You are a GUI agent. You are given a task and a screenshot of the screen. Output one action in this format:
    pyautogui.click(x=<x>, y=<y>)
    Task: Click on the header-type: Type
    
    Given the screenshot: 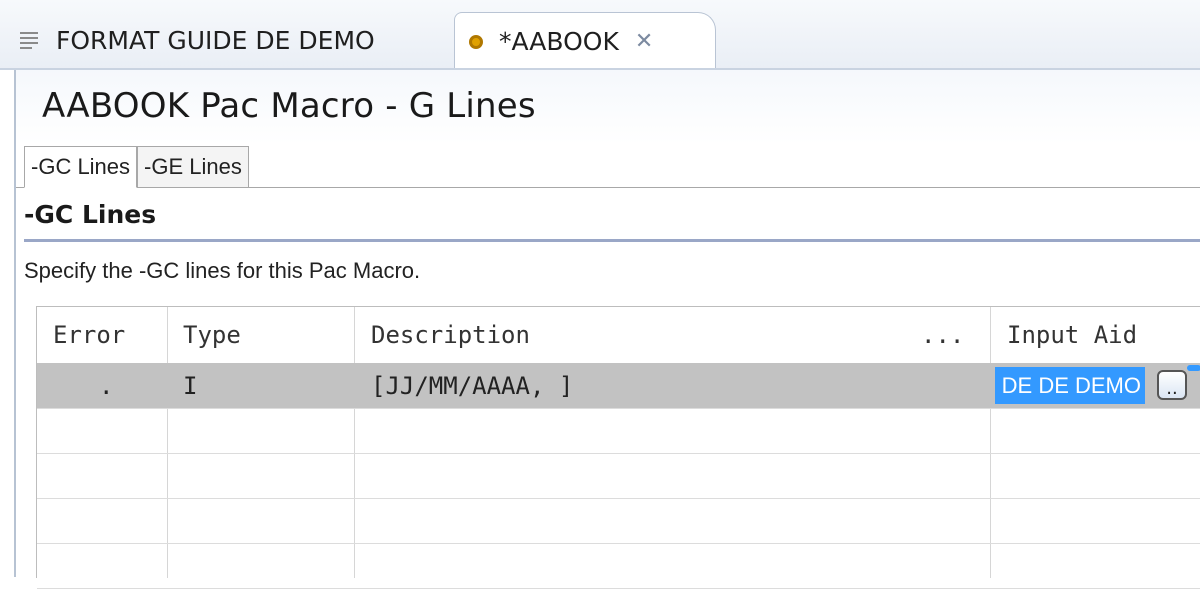 What is the action you would take?
    pyautogui.click(x=212, y=335)
    